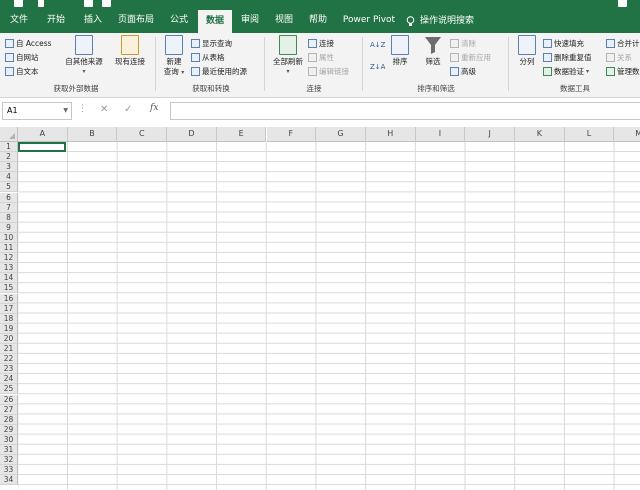 The width and height of the screenshot is (640, 490). What do you see at coordinates (341, 134) in the screenshot?
I see `column-header: G` at bounding box center [341, 134].